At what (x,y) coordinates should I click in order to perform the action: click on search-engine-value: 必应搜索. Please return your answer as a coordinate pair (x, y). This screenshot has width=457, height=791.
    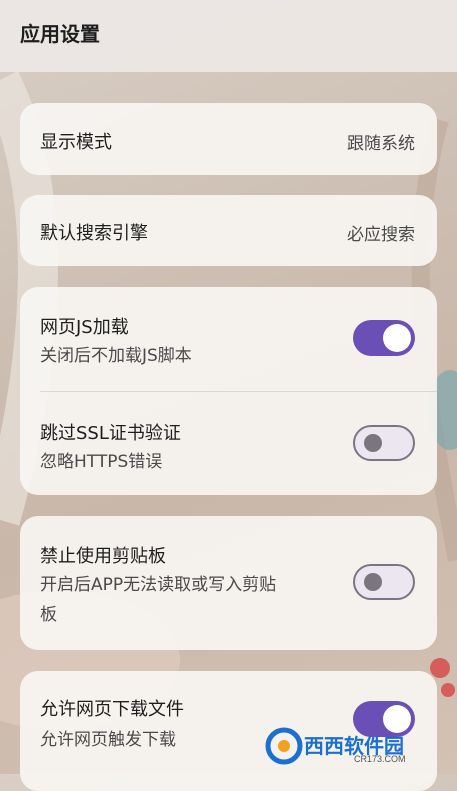
    Looking at the image, I should click on (381, 235).